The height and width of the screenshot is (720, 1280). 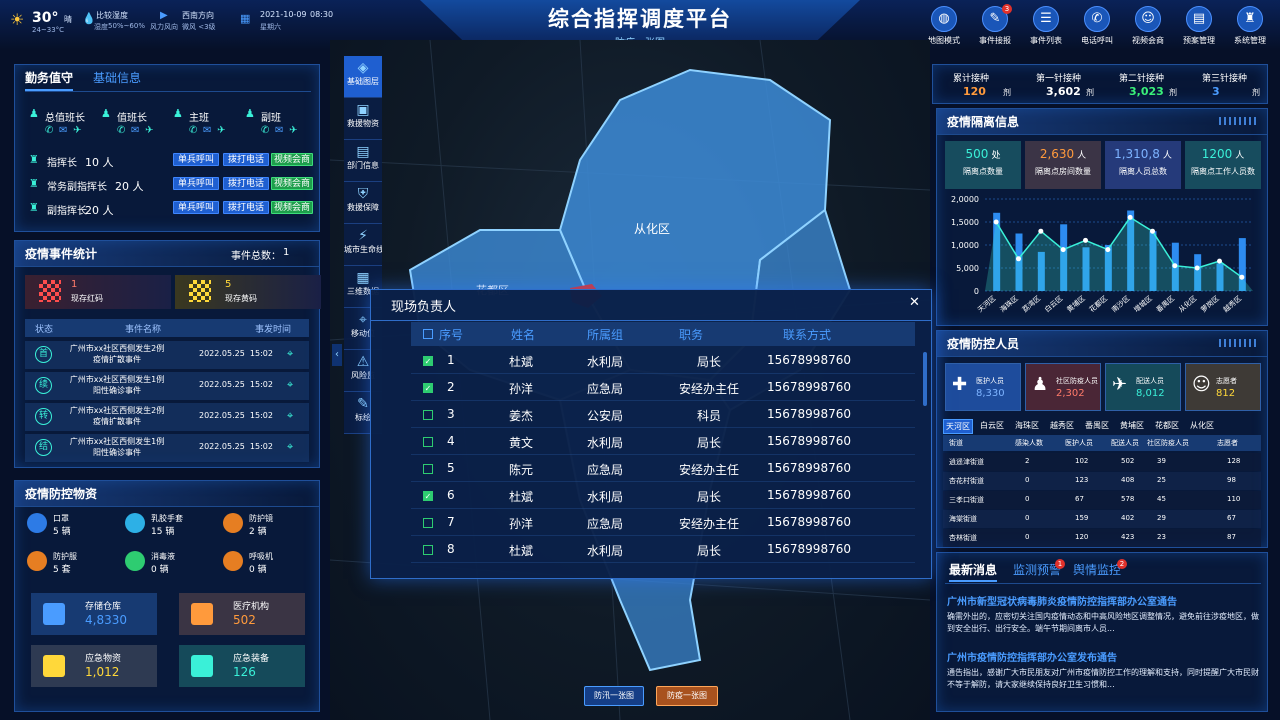 I want to click on isolation-card: 2,630 人隔离点房间数量, so click(x=1063, y=165).